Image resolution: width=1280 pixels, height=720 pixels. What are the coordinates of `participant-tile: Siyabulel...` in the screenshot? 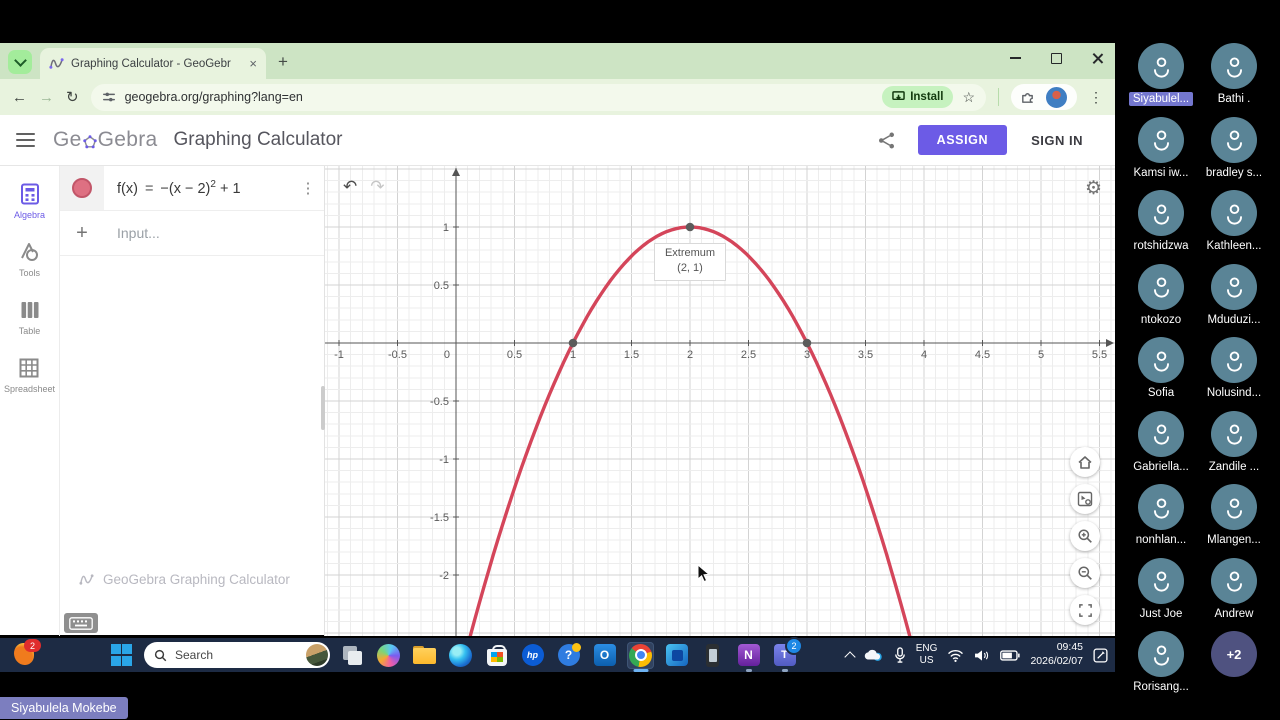 It's located at (1161, 77).